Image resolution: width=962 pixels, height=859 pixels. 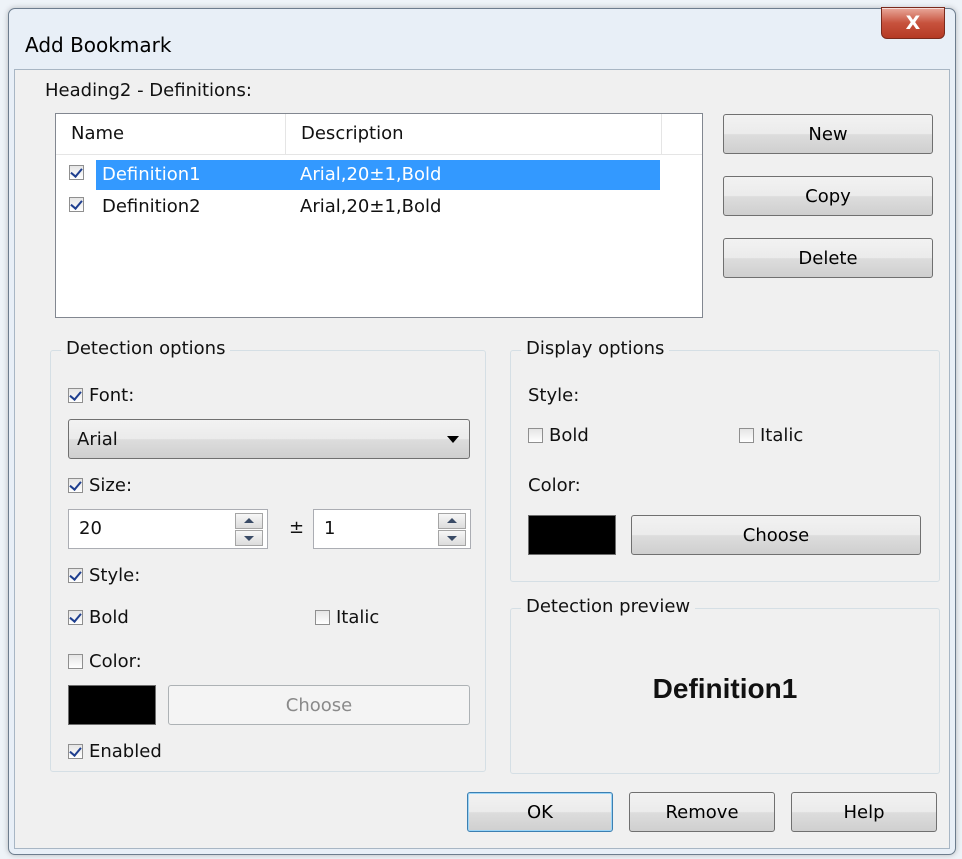 I want to click on delete-button: Delete, so click(x=828, y=258).